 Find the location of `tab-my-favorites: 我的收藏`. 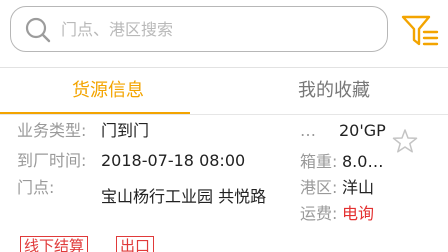

tab-my-favorites: 我的收藏 is located at coordinates (334, 91).